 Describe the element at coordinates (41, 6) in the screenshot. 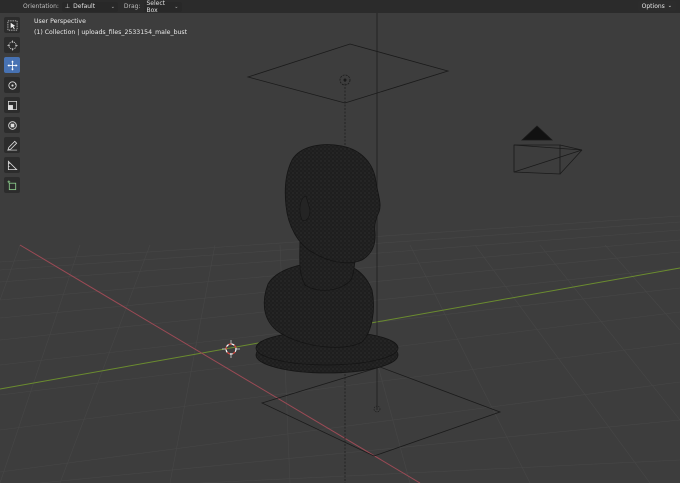

I see `orientation-label: Orientation:` at that location.